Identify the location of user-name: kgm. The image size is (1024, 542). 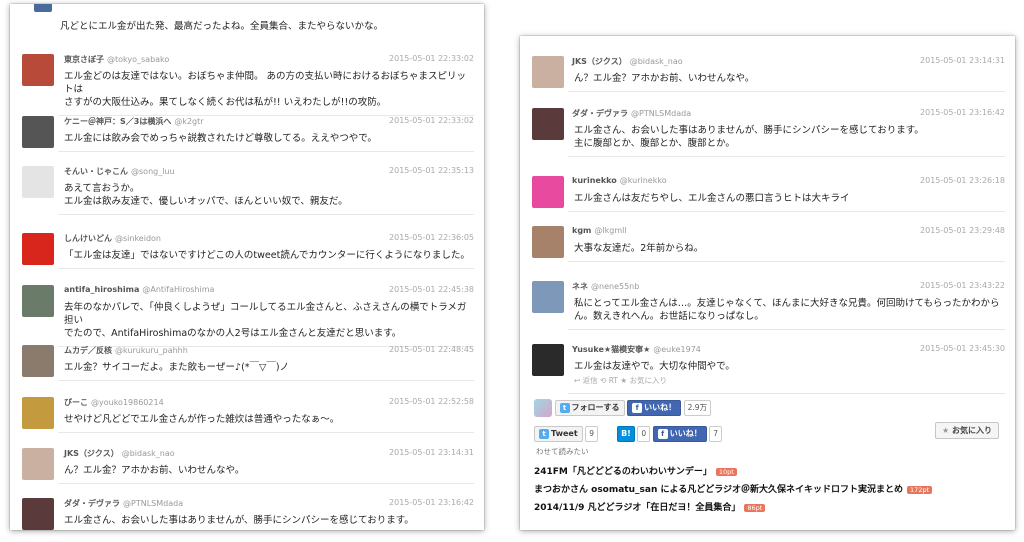
(581, 230).